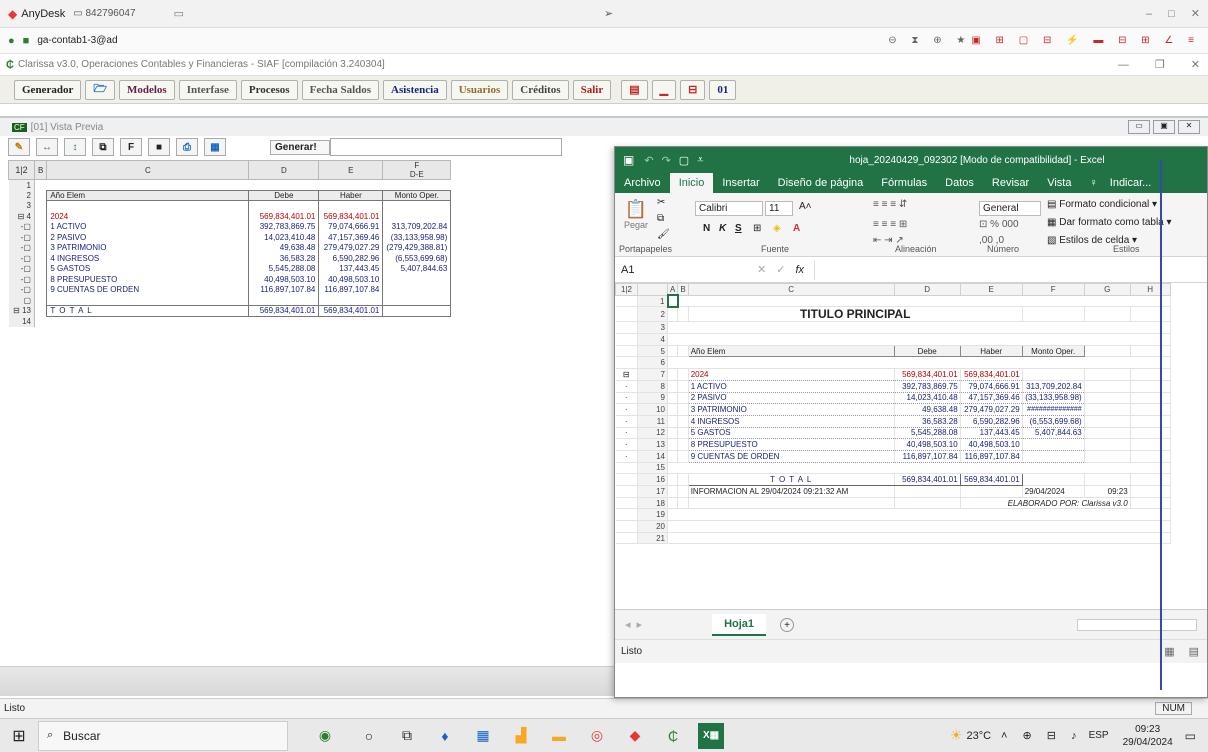 Image resolution: width=1208 pixels, height=752 pixels. Describe the element at coordinates (628, 160) in the screenshot. I see `save-icon: ▣` at that location.